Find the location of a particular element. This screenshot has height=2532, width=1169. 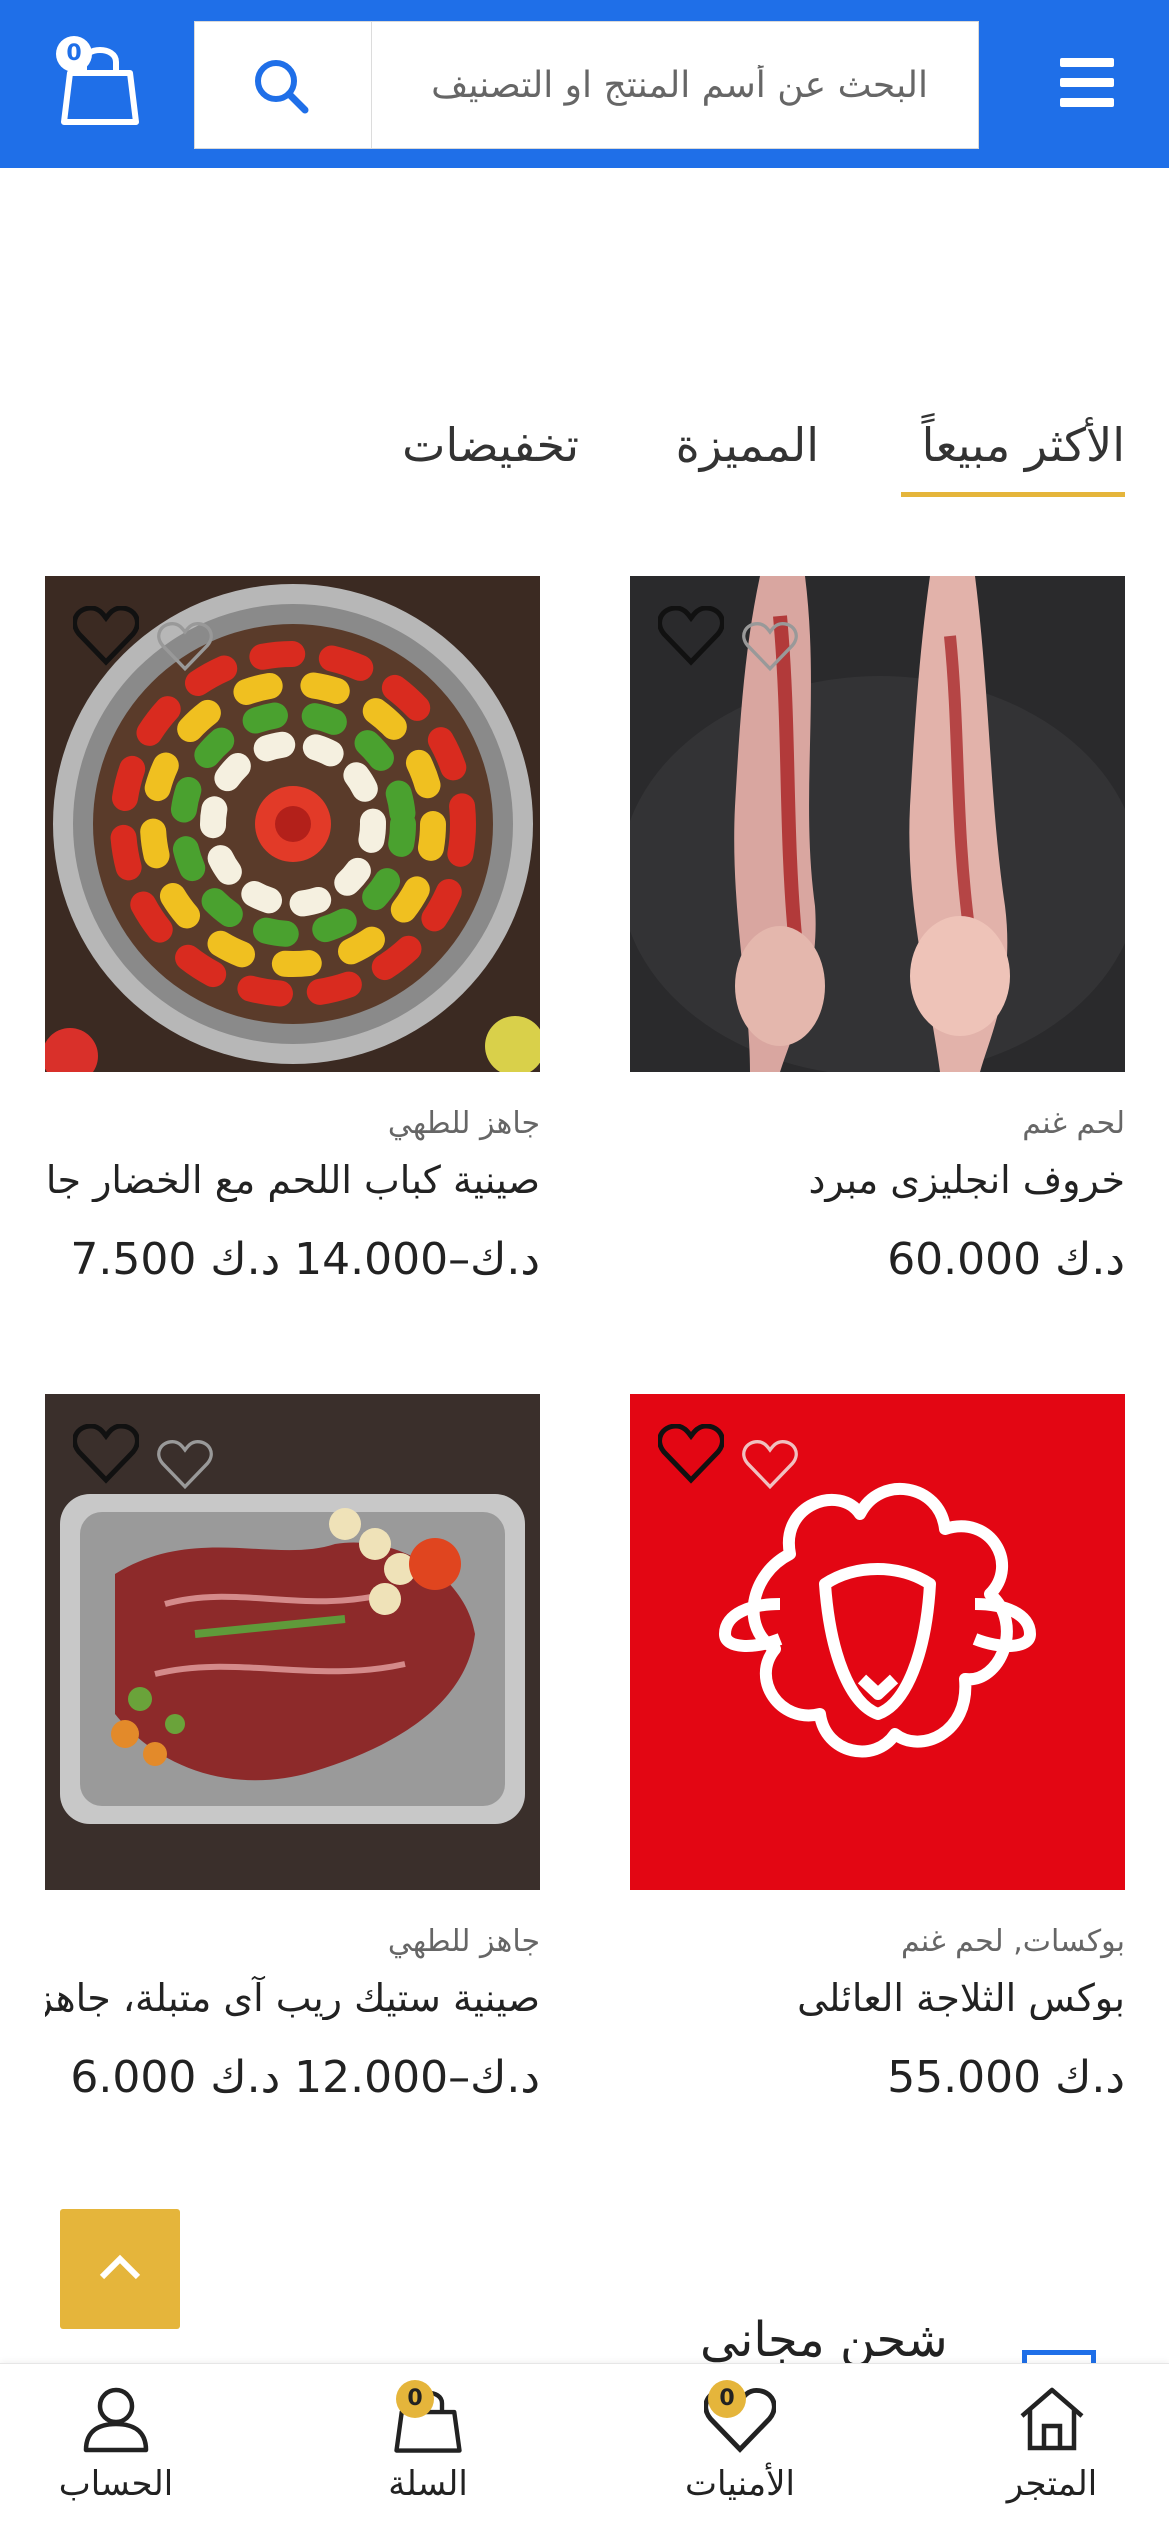

chevron-up-icon is located at coordinates (120, 2267).